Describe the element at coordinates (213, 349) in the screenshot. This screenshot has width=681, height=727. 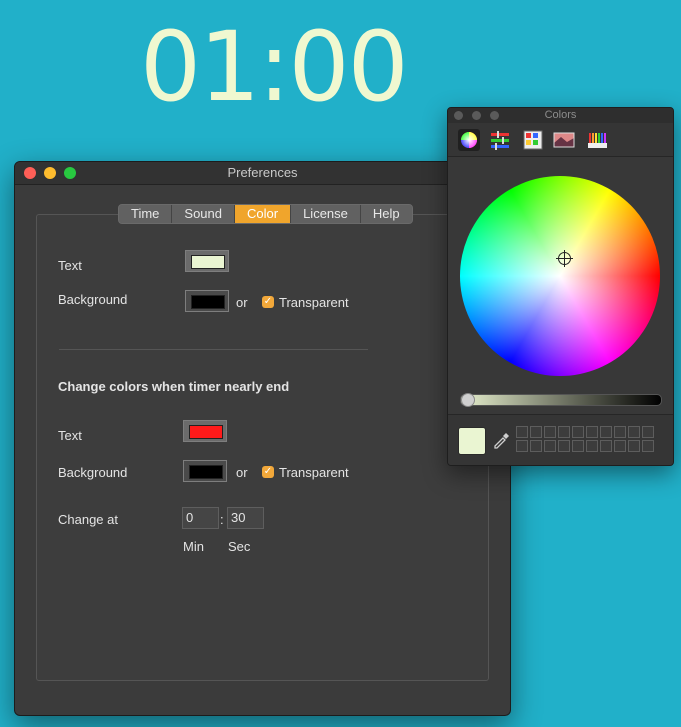
I see `section-divider` at that location.